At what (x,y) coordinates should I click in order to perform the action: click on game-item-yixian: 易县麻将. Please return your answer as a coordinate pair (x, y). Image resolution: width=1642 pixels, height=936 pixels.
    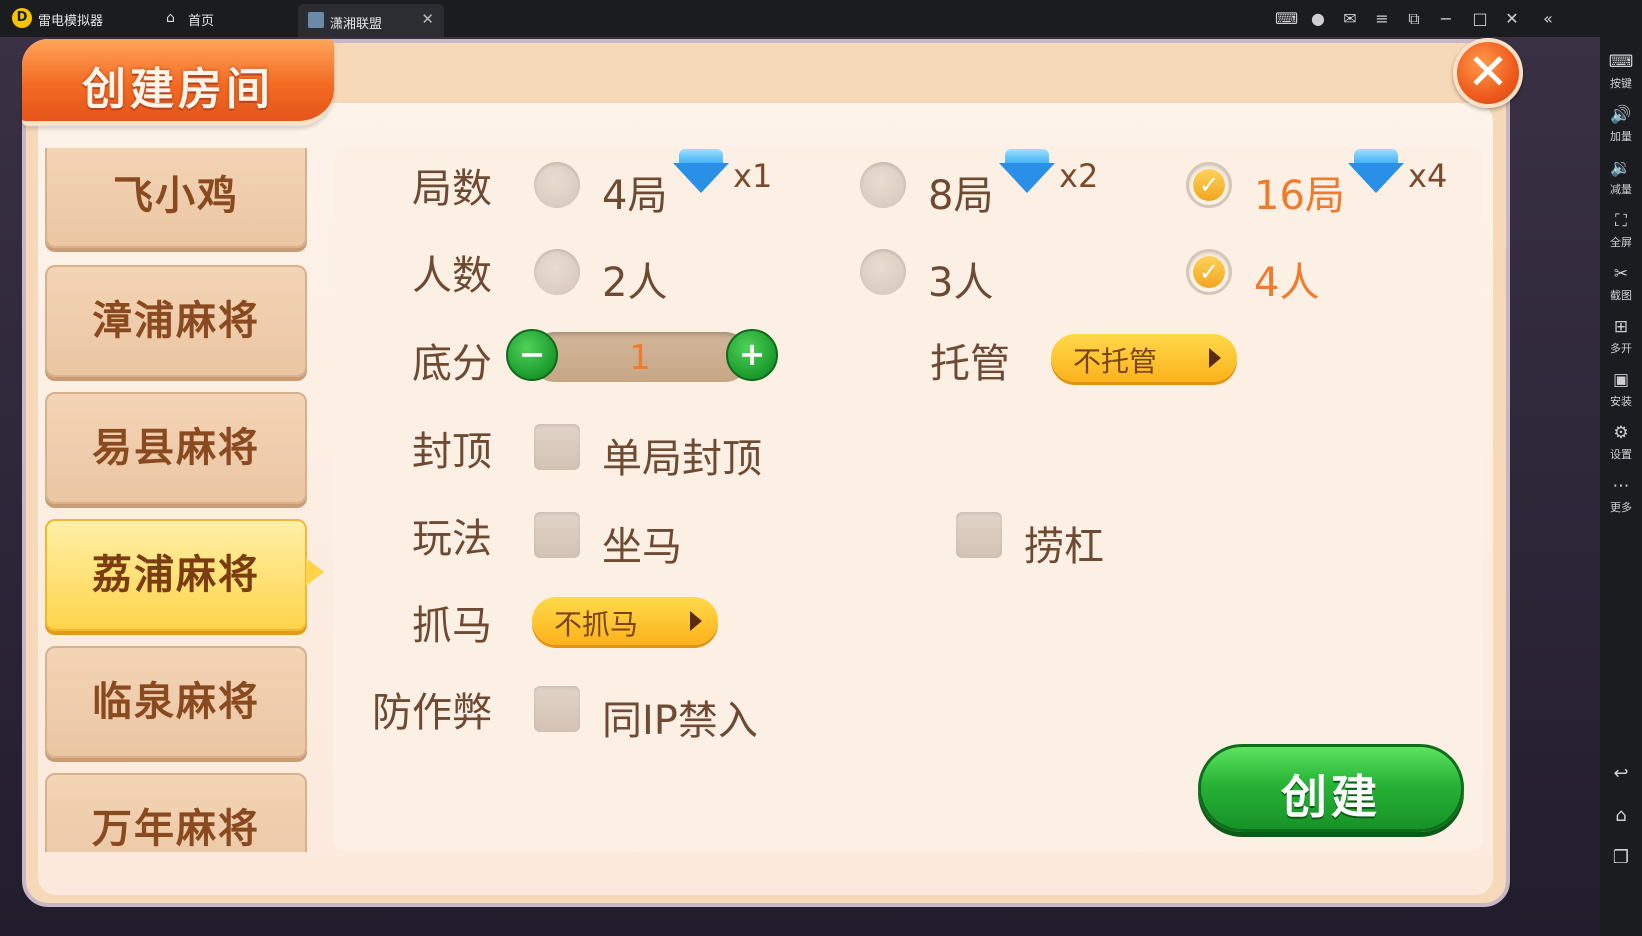
    Looking at the image, I should click on (176, 448).